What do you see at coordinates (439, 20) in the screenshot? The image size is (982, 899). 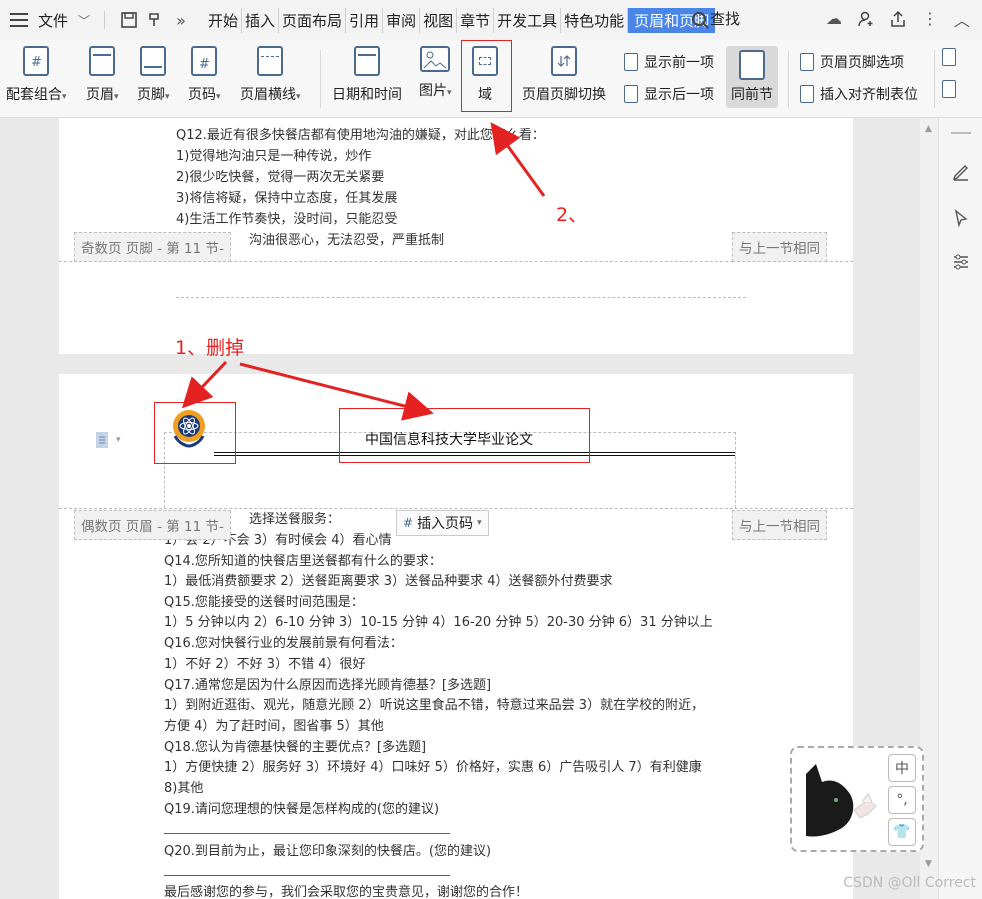 I see `tab-view: 视图` at bounding box center [439, 20].